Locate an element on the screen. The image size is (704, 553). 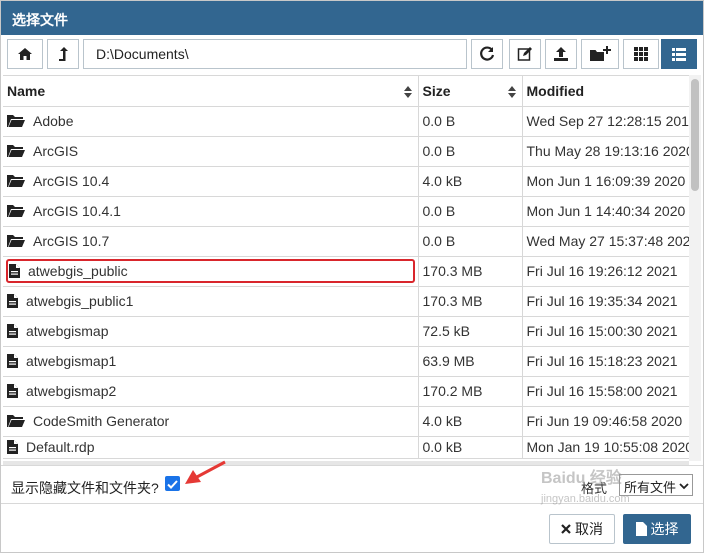
name-cell: ArcGIS 10.4 is located at coordinates (211, 181).